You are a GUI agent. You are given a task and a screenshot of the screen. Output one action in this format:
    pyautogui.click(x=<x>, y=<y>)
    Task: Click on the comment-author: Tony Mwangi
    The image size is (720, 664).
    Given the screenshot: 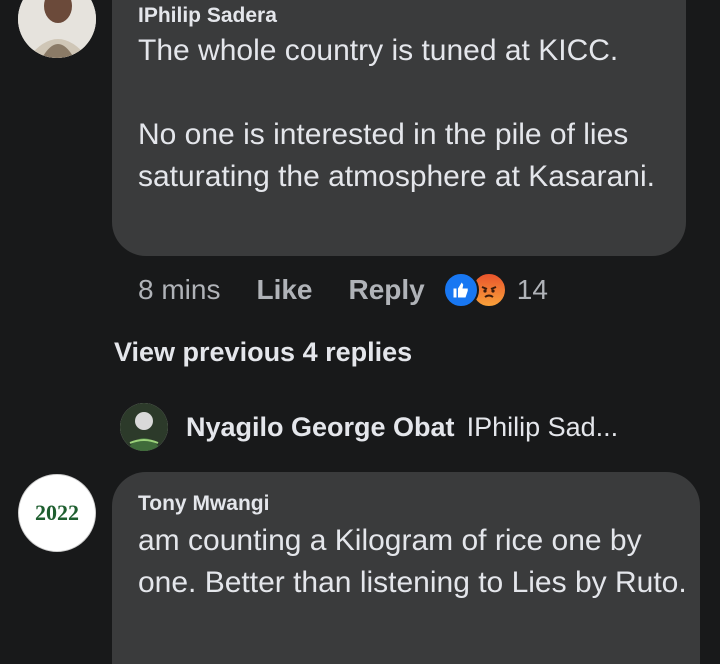 What is the action you would take?
    pyautogui.click(x=203, y=504)
    